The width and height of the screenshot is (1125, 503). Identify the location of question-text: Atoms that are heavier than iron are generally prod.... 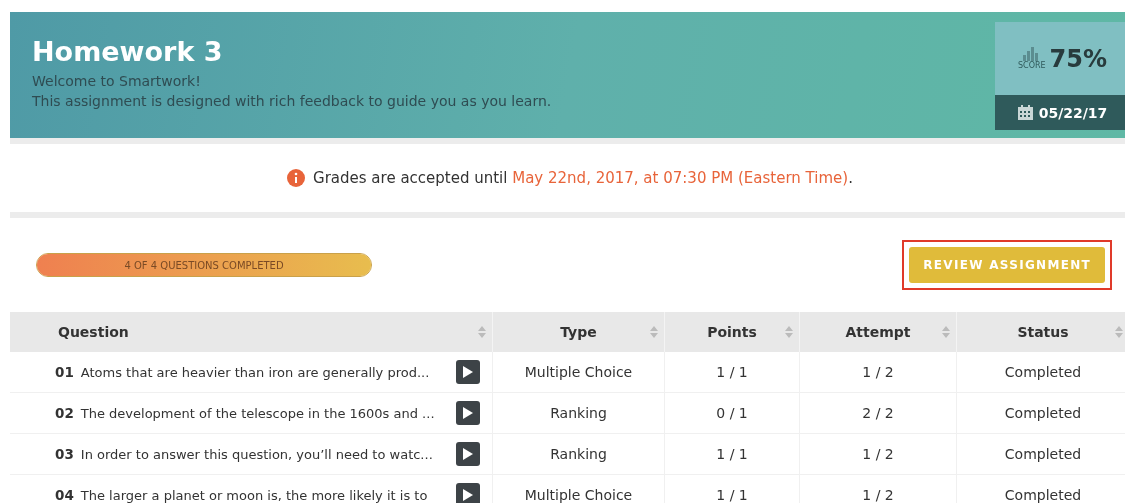
(260, 372).